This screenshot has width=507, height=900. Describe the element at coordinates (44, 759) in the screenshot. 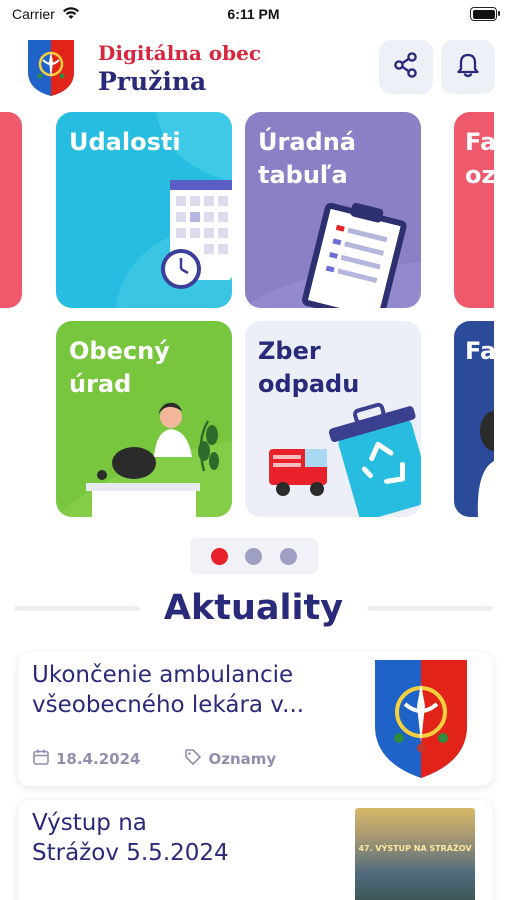

I see `calendar-icon` at that location.